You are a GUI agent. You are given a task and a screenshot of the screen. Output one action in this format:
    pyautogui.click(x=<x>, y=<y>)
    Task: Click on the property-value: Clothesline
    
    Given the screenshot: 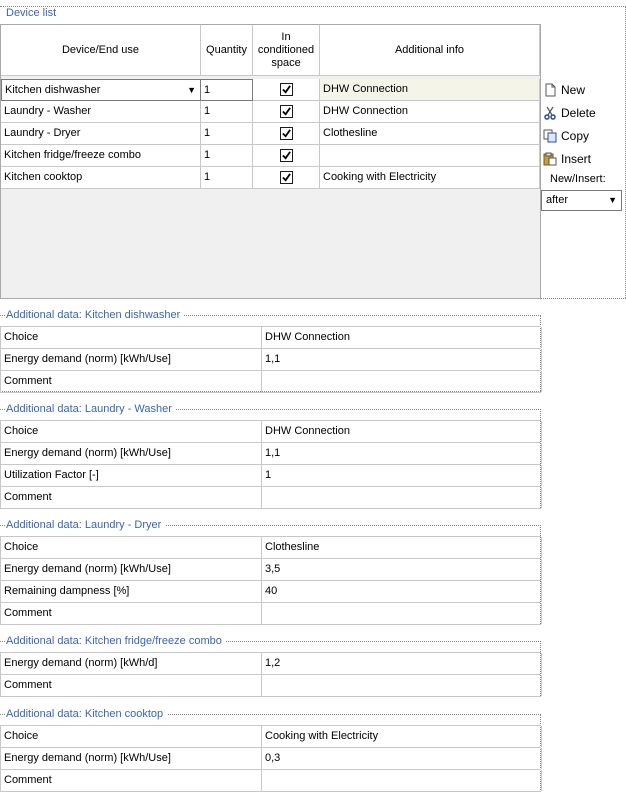 What is the action you would take?
    pyautogui.click(x=402, y=547)
    